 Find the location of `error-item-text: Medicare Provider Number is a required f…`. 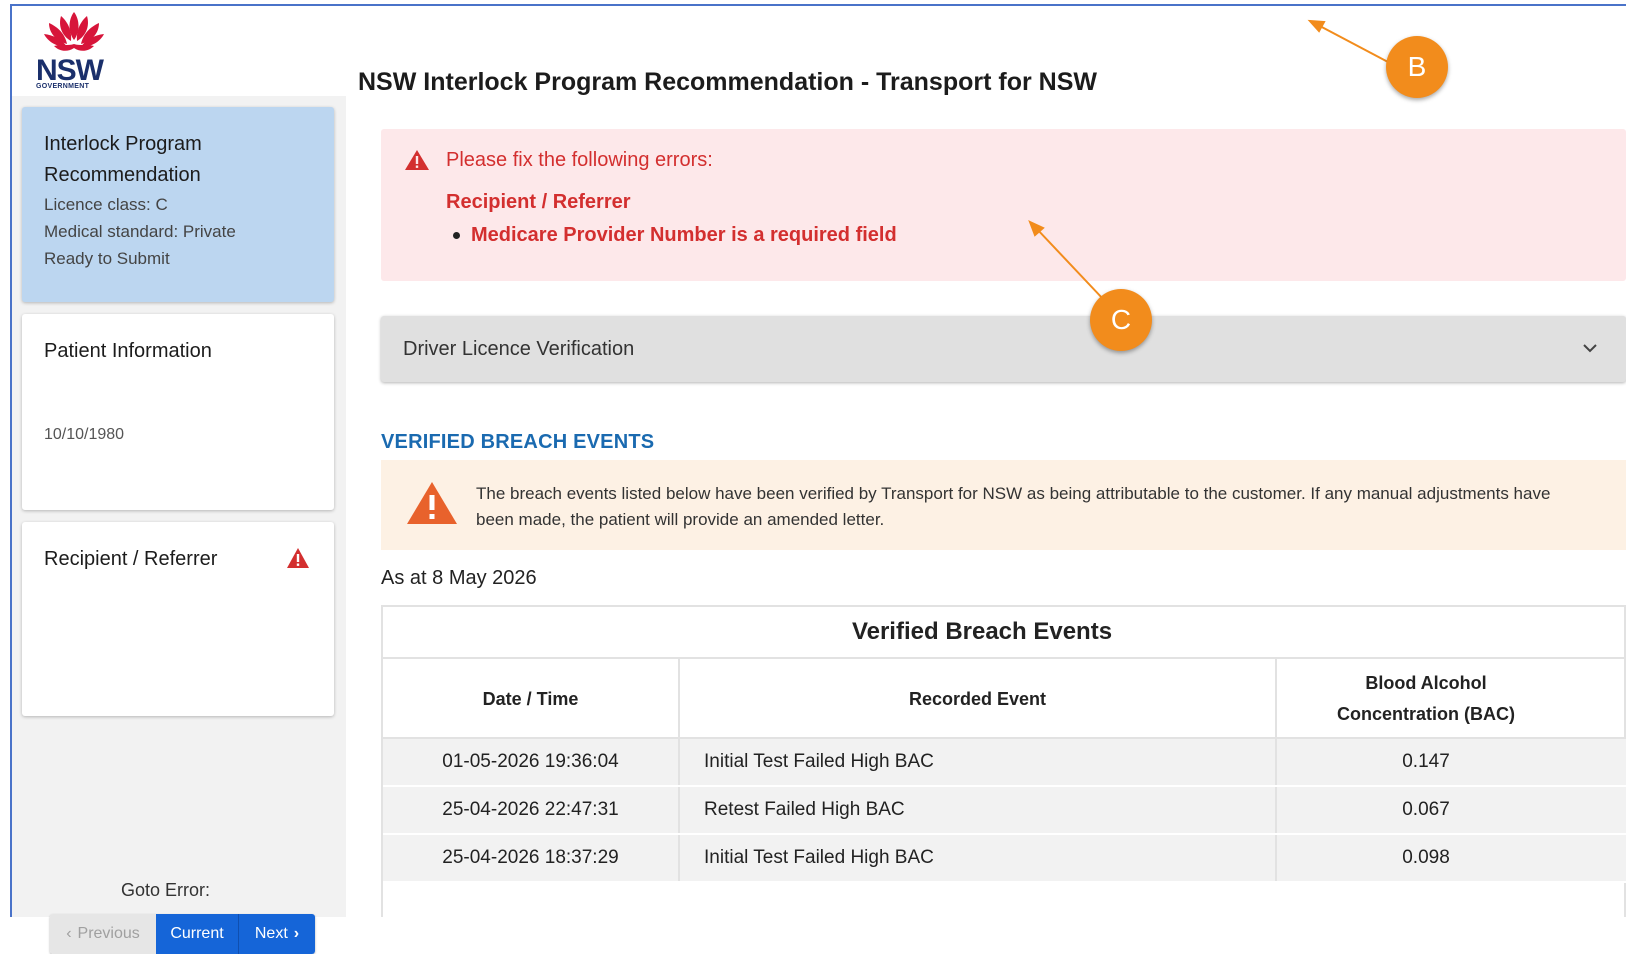

error-item-text: Medicare Provider Number is a required f… is located at coordinates (684, 235).